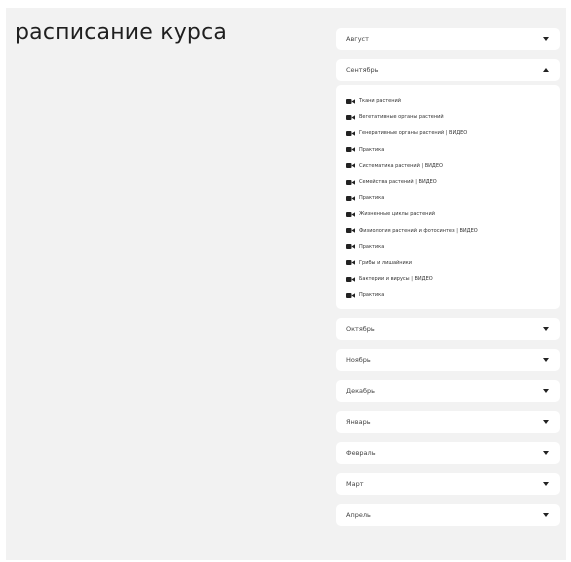 The image size is (571, 562). Describe the element at coordinates (396, 279) in the screenshot. I see `lesson-title: Бактерии и вирусы | ВИДЕО` at that location.